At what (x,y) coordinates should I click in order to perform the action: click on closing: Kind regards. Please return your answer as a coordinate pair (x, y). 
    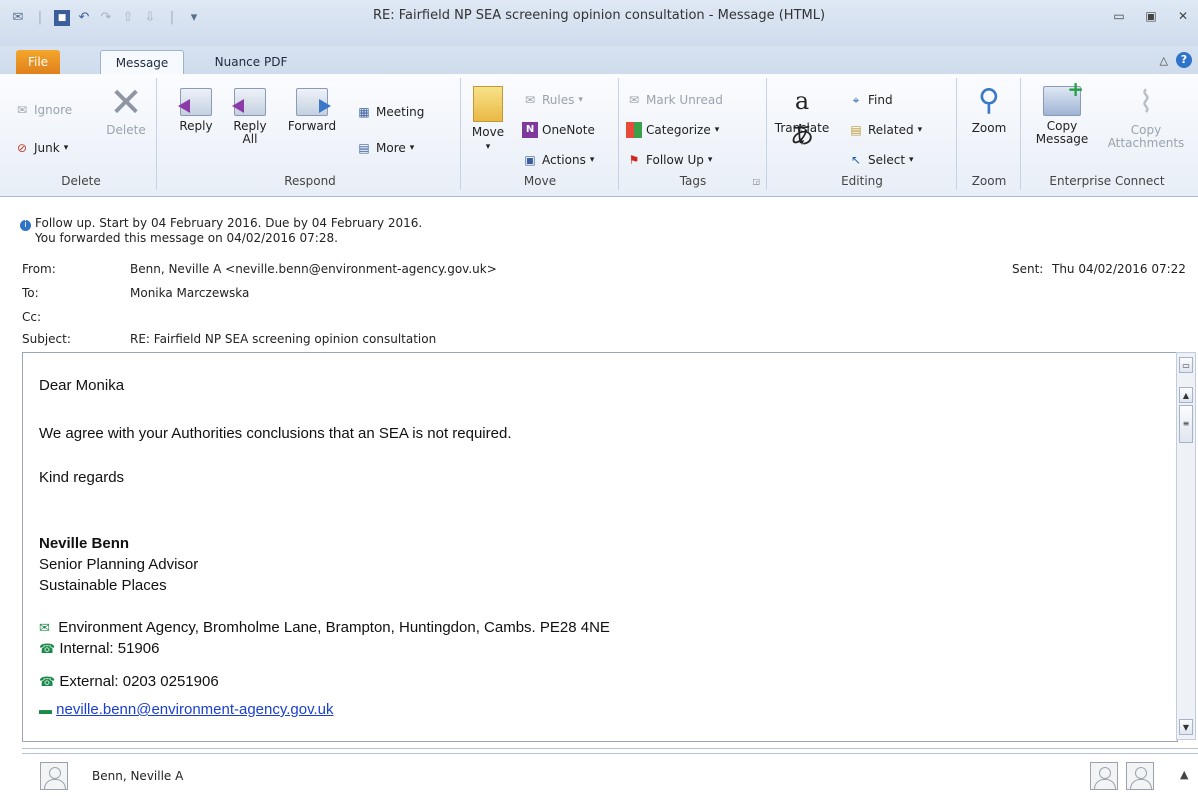
    Looking at the image, I should click on (82, 477).